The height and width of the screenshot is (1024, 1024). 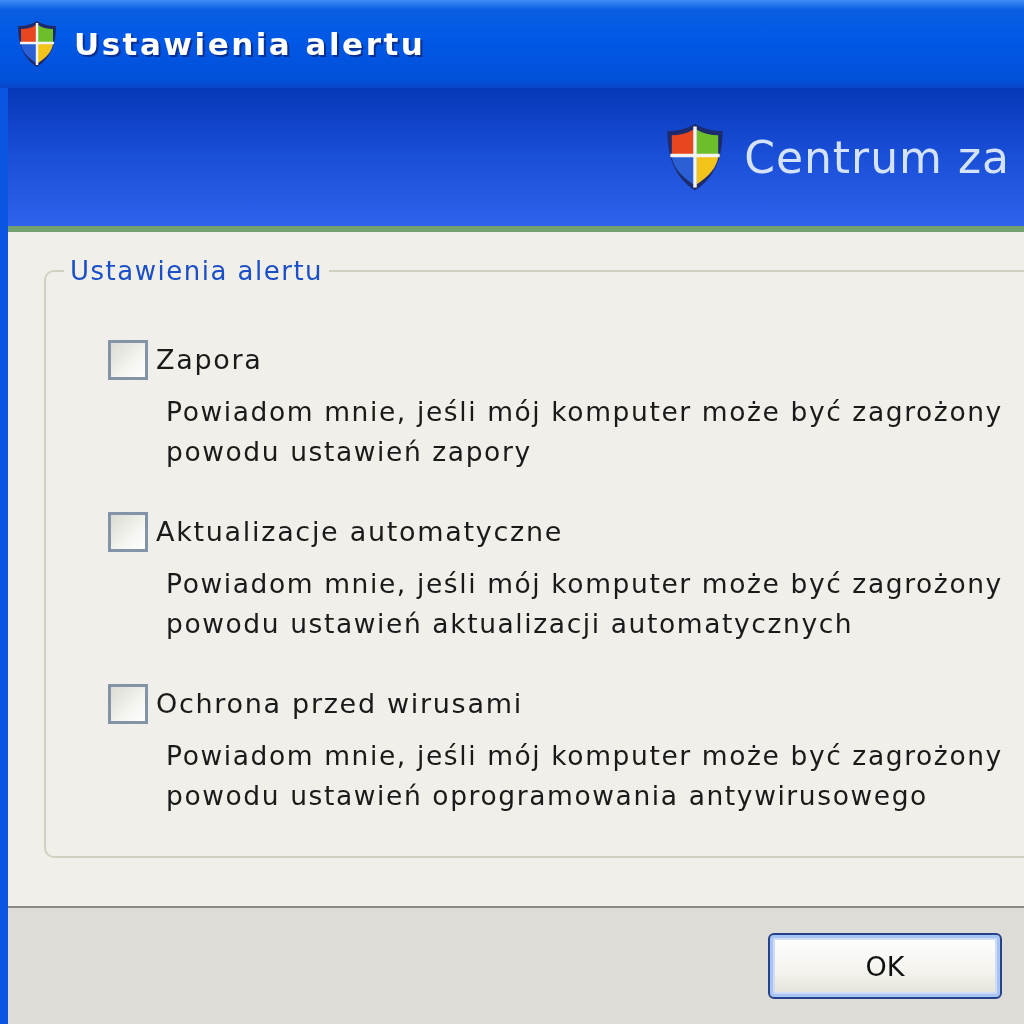 What do you see at coordinates (885, 966) in the screenshot?
I see `ok-button: OK` at bounding box center [885, 966].